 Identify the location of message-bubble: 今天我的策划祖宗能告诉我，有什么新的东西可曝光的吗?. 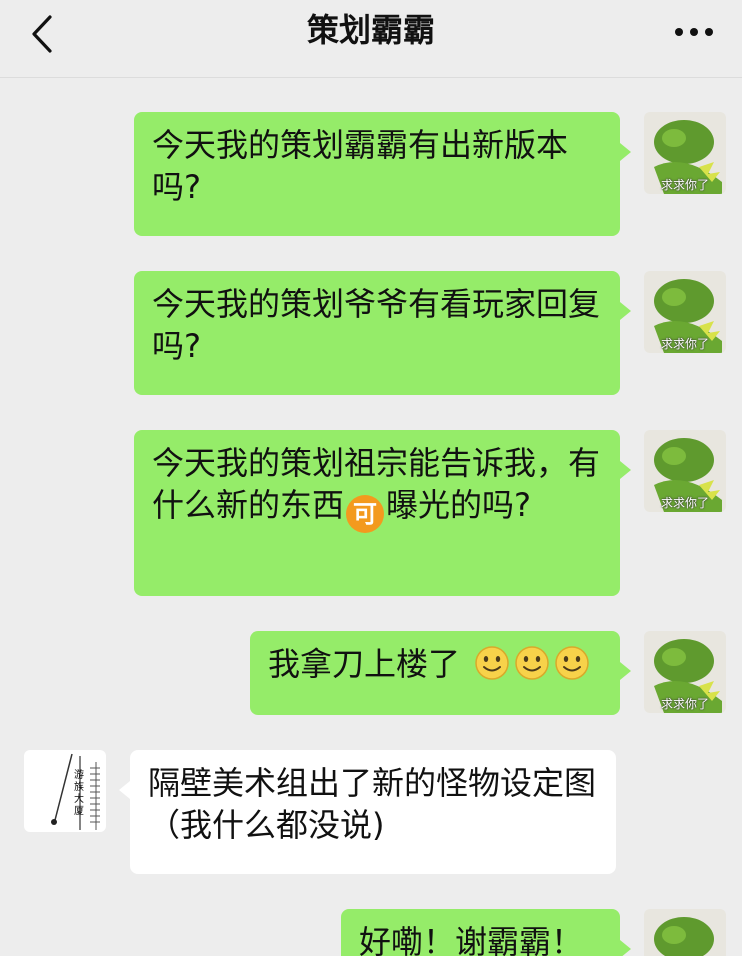
(377, 513).